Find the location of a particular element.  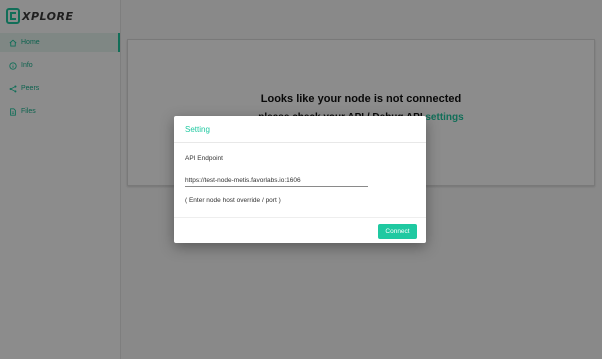

modal-header: Setting is located at coordinates (300, 129).